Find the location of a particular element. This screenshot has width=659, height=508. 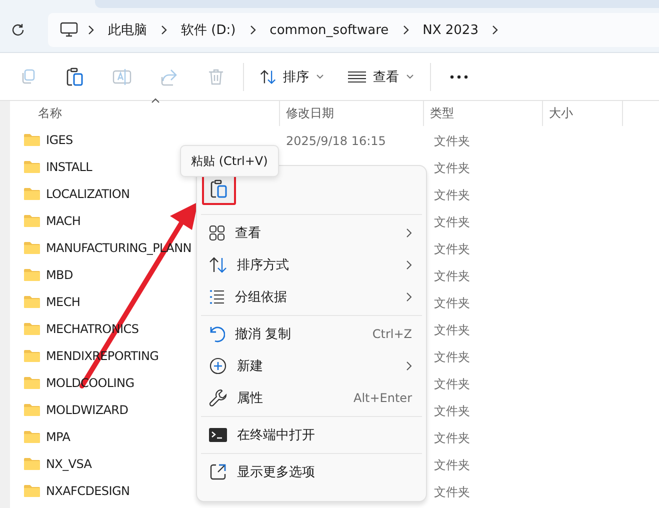

rename-icon is located at coordinates (122, 77).